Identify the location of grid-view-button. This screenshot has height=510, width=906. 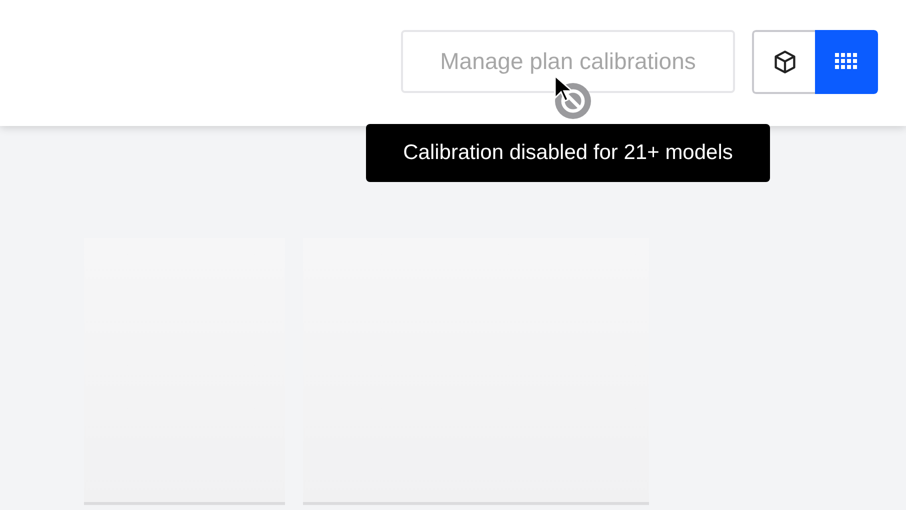
(846, 62).